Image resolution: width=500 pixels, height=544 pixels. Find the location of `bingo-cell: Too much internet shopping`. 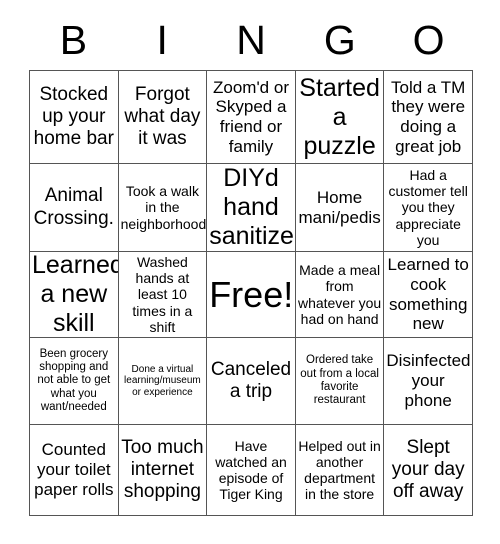

bingo-cell: Too much internet shopping is located at coordinates (163, 470).